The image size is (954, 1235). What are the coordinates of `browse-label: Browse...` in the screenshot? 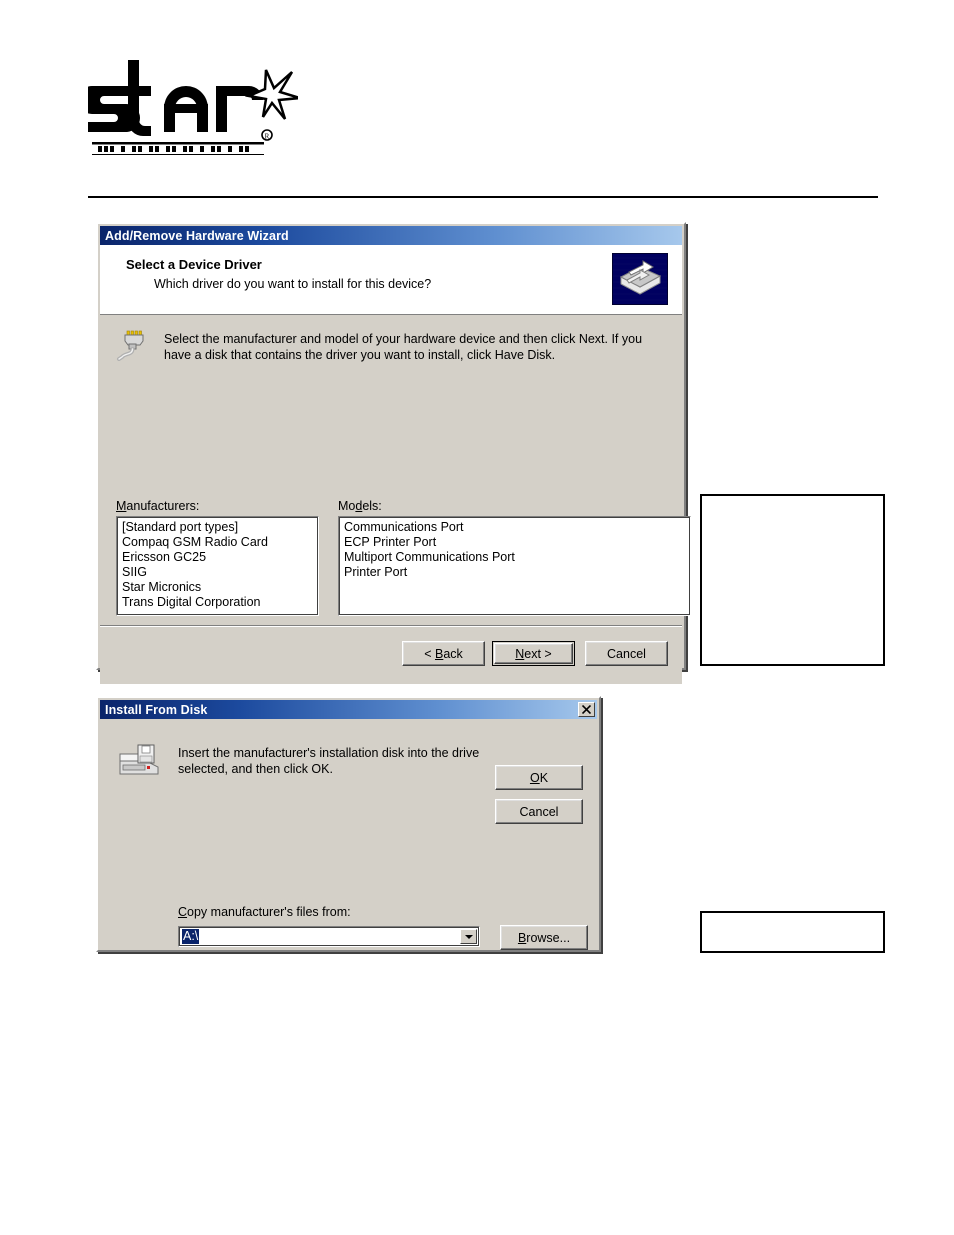 It's located at (544, 938).